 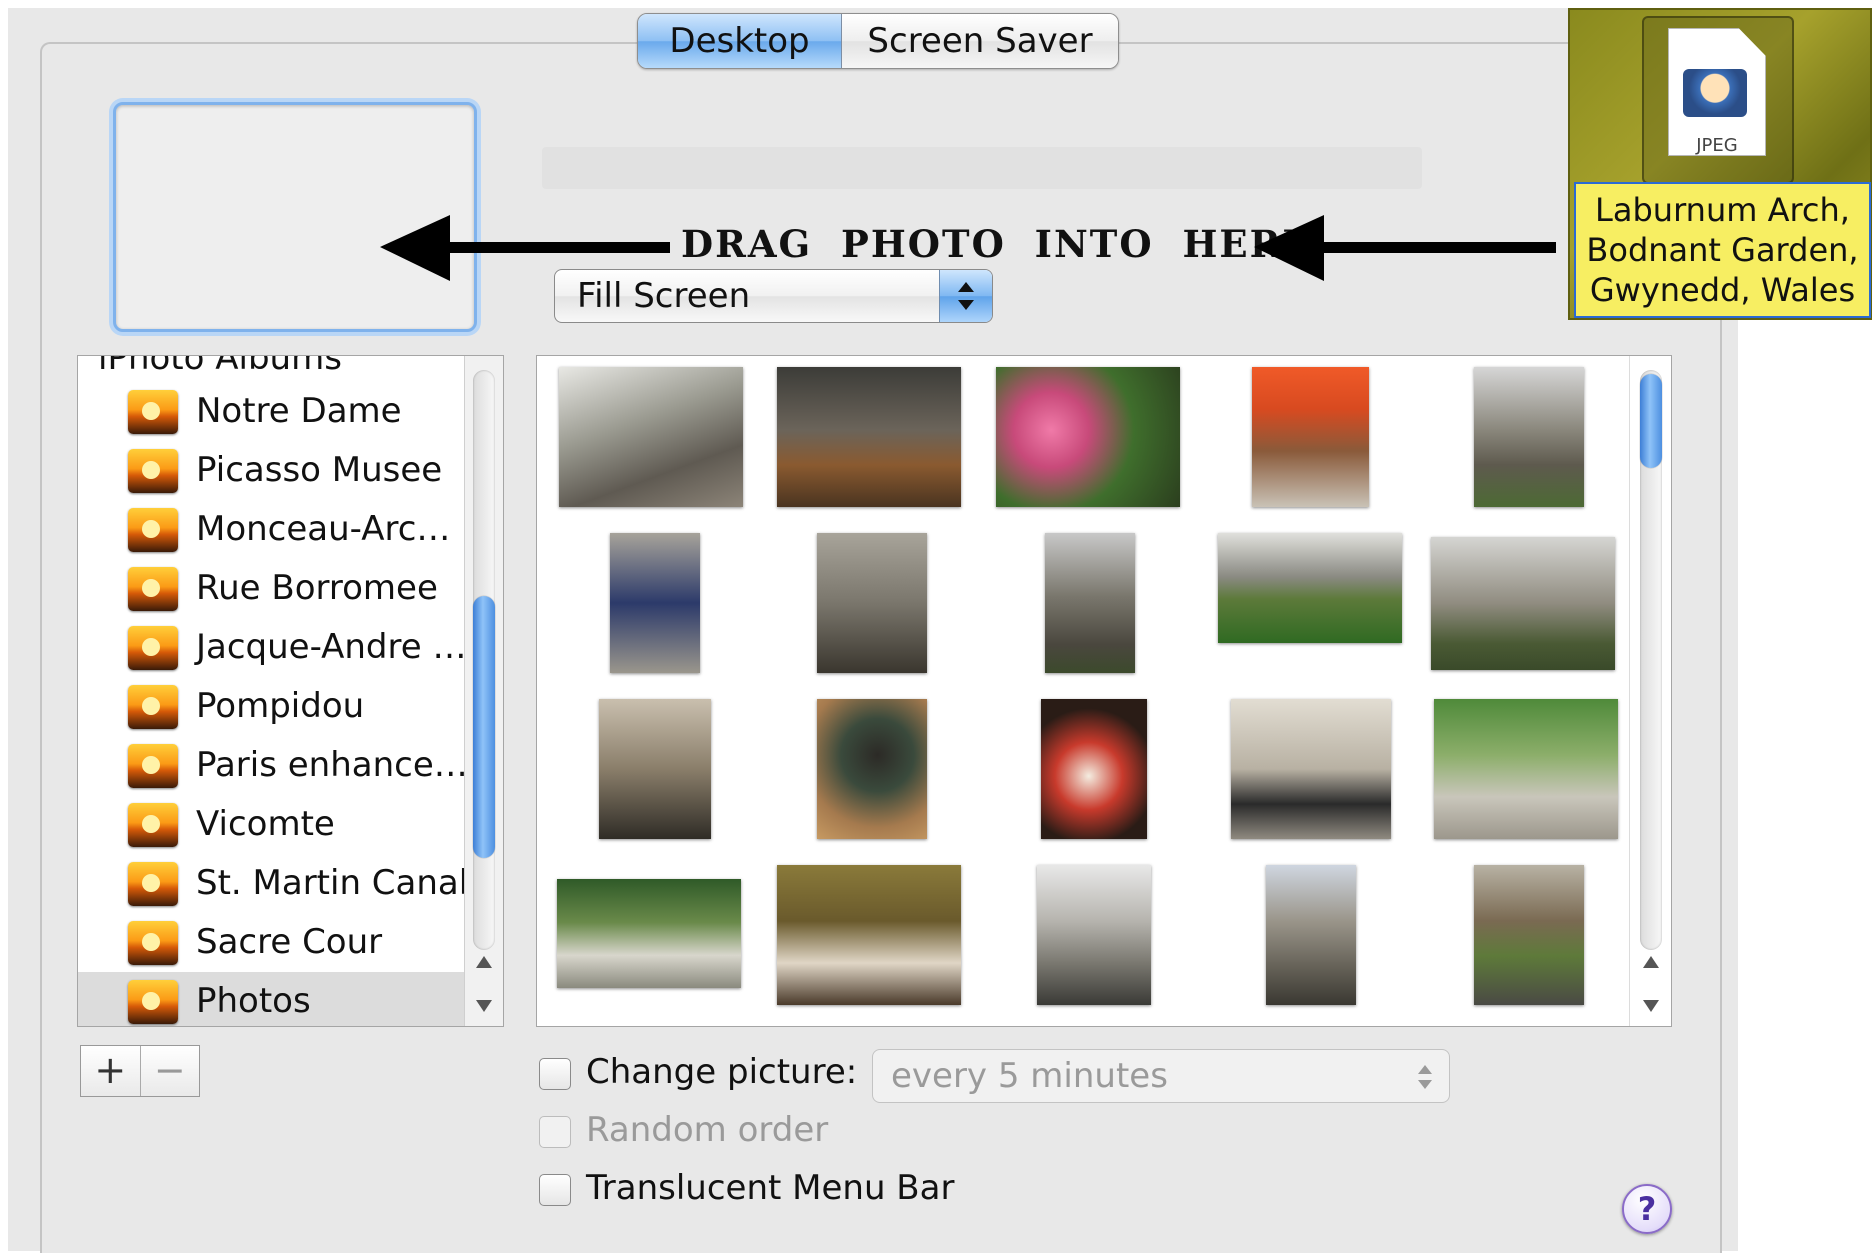 I want to click on album-label: Sacre Cour, so click(x=289, y=942).